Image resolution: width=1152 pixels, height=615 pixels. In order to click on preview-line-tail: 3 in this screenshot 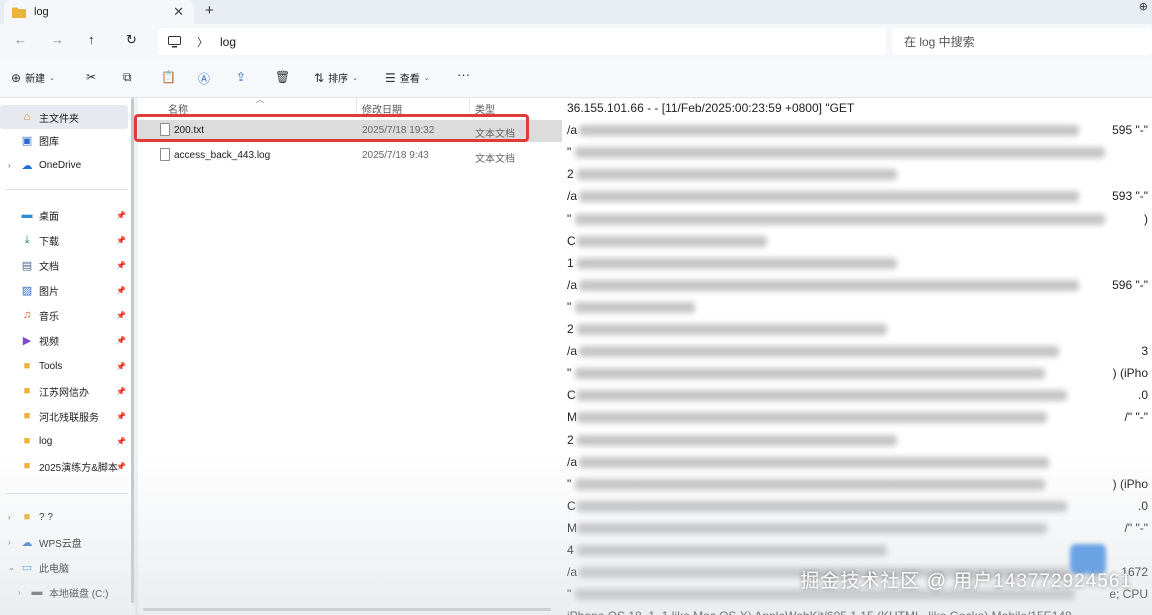, I will do `click(1144, 351)`.